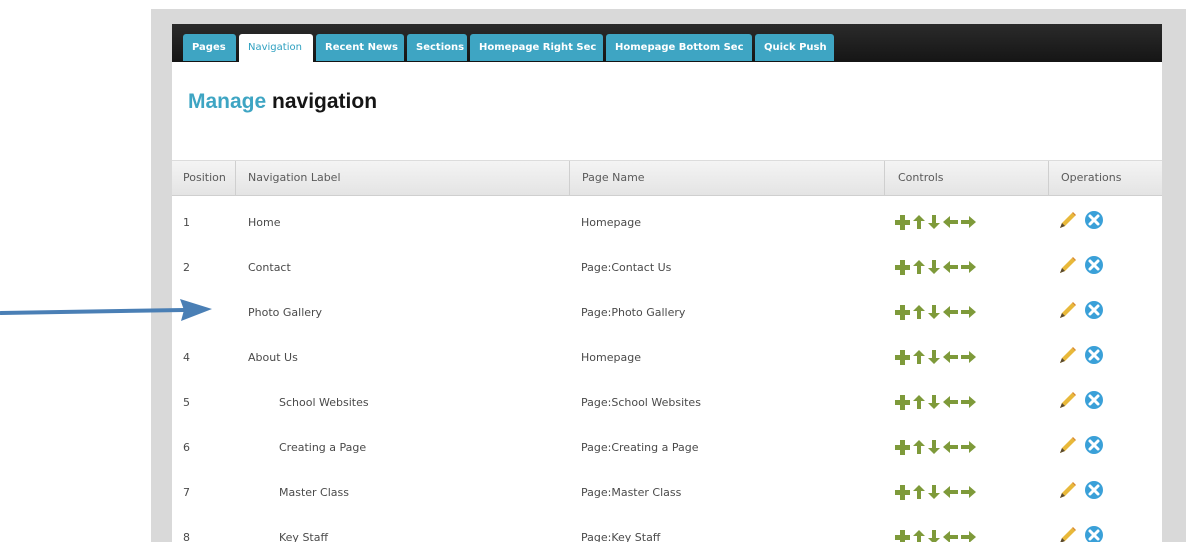  I want to click on table-row: 1 Home Homepage, so click(667, 222).